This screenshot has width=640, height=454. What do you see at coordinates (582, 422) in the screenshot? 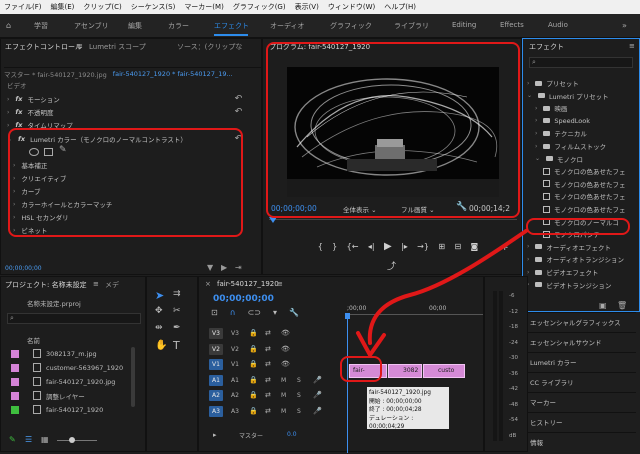
I see `panel-tab: ヒストリー` at bounding box center [582, 422].